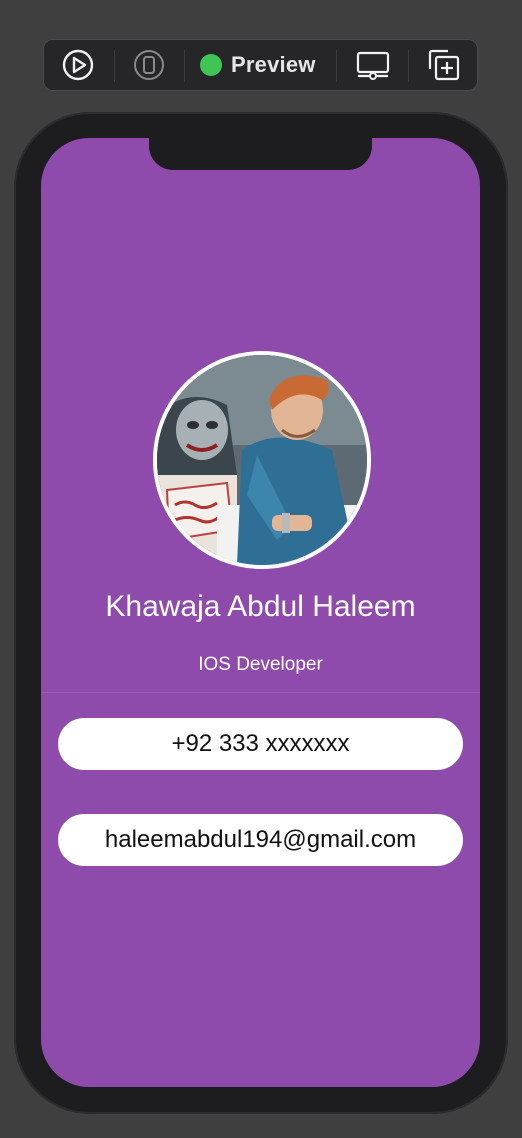 The width and height of the screenshot is (522, 1138). I want to click on preview-toolbar: Preview, so click(260, 65).